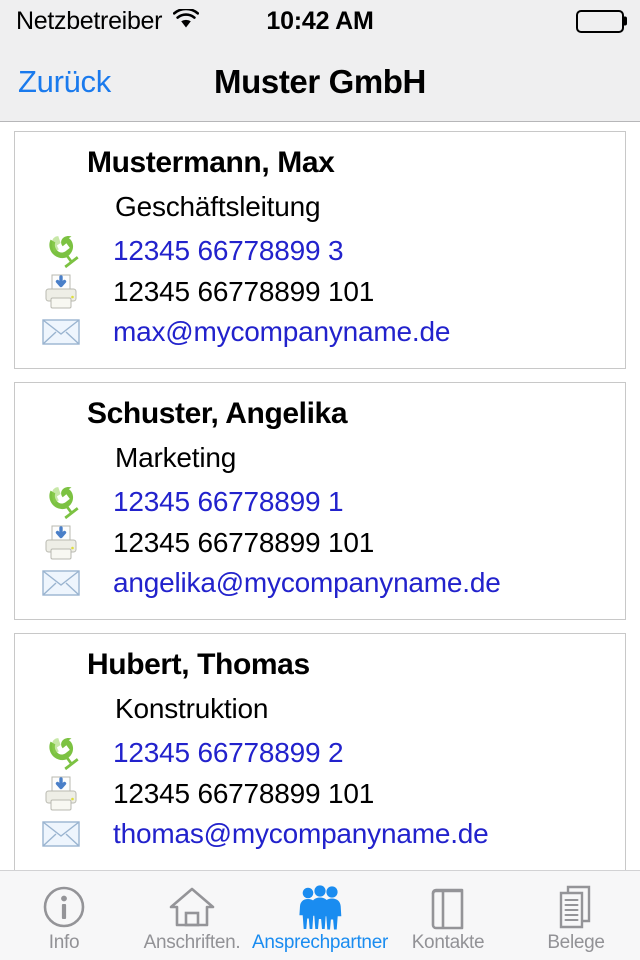 The height and width of the screenshot is (960, 640). What do you see at coordinates (176, 457) in the screenshot?
I see `contact-role: Marketing` at bounding box center [176, 457].